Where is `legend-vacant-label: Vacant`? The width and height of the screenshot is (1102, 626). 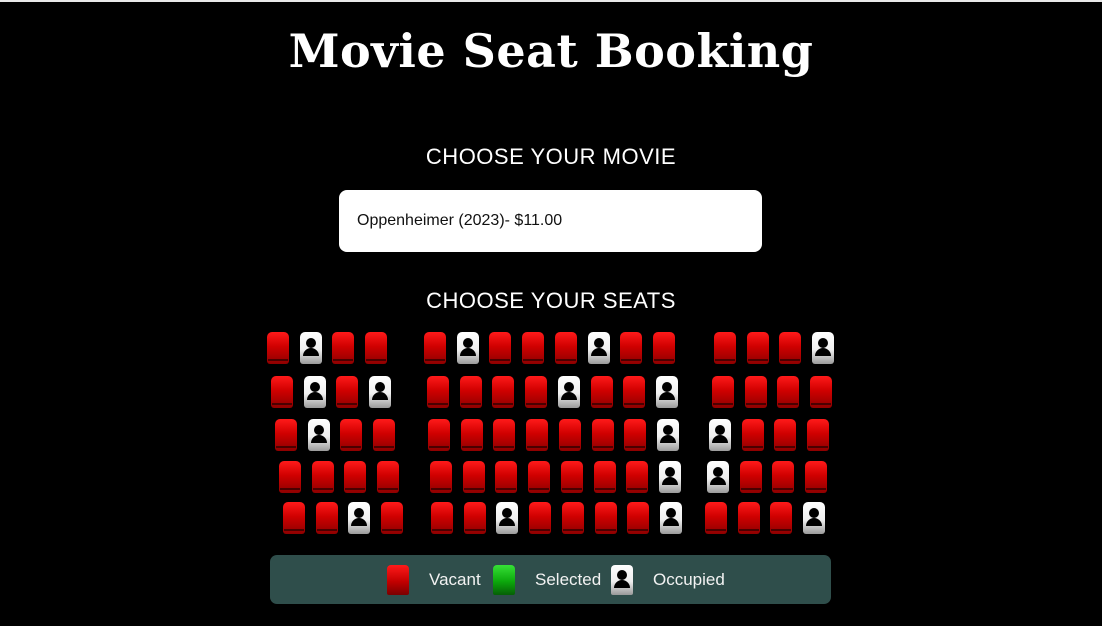
legend-vacant-label: Vacant is located at coordinates (455, 579).